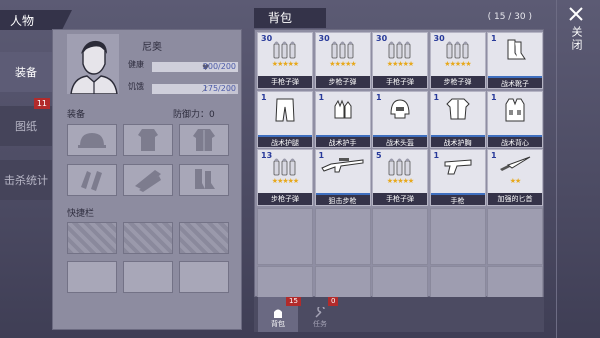 The width and height of the screenshot is (600, 338). I want to click on equip-slot-hands, so click(92, 180).